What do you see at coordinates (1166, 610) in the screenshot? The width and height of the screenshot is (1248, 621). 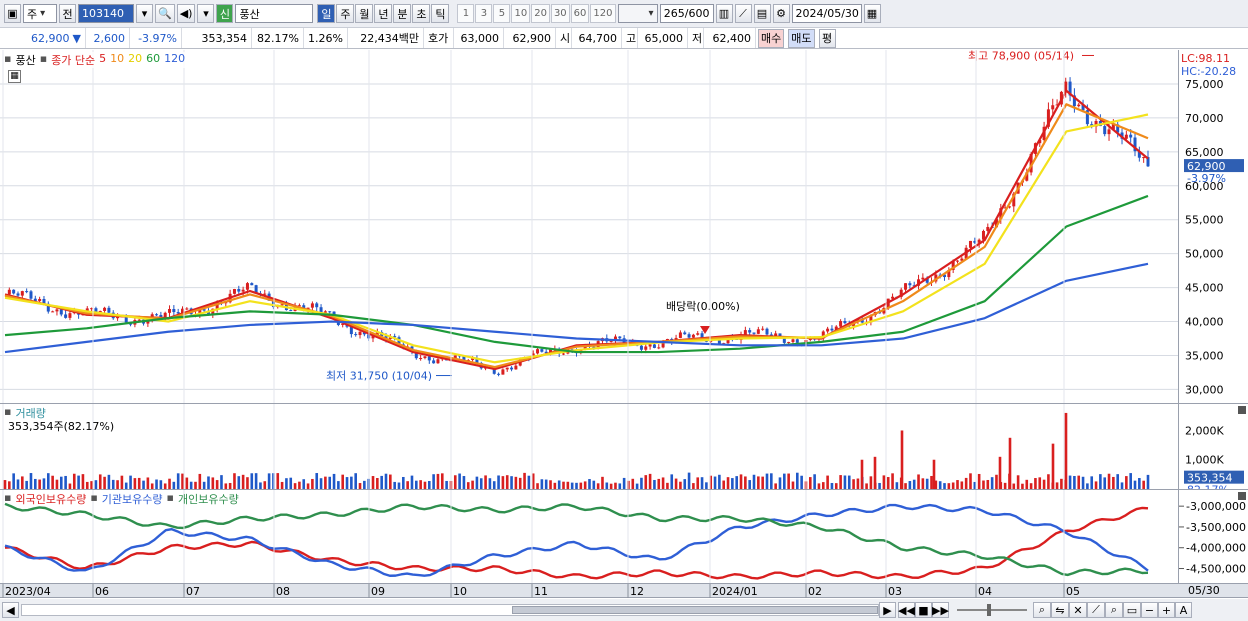 I see `plus-icon: +` at bounding box center [1166, 610].